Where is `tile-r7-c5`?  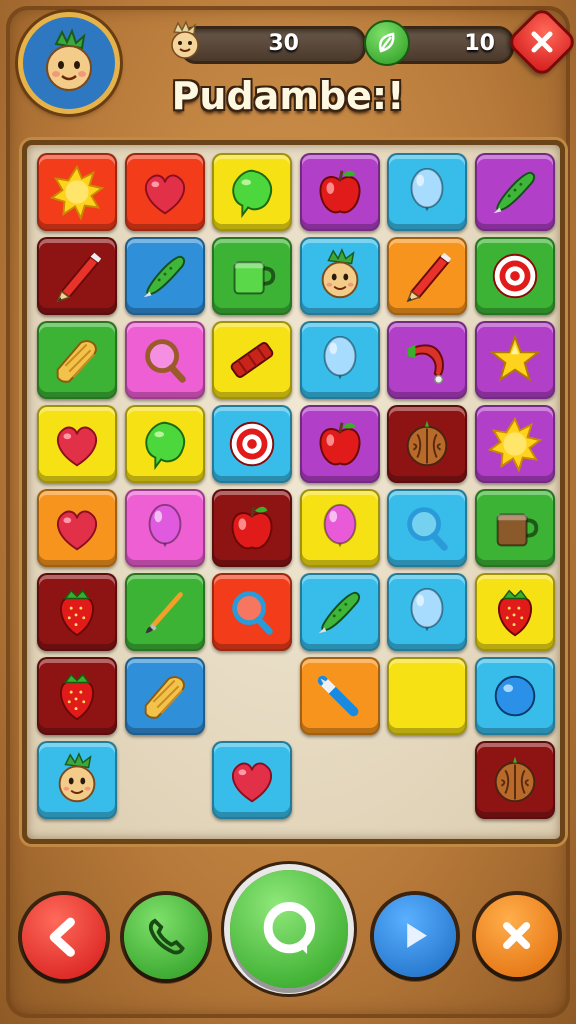 tile-r7-c5 is located at coordinates (514, 780).